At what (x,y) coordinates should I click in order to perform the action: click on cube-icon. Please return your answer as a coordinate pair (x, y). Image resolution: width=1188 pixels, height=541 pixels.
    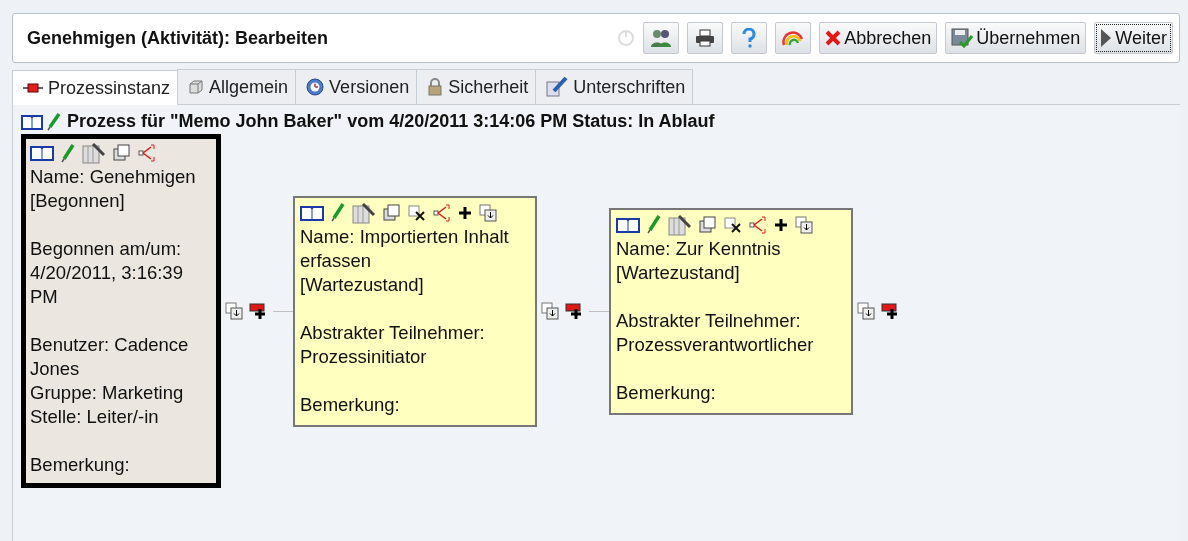
    Looking at the image, I should click on (196, 87).